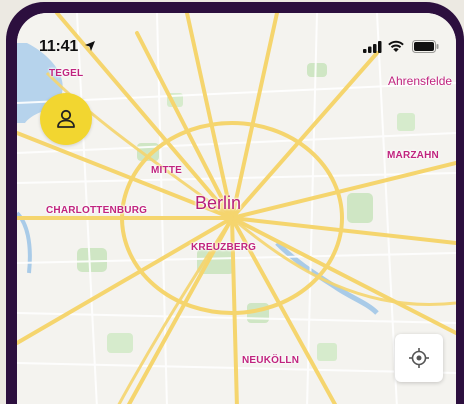 This screenshot has height=404, width=464. What do you see at coordinates (396, 46) in the screenshot?
I see `wifi-icon` at bounding box center [396, 46].